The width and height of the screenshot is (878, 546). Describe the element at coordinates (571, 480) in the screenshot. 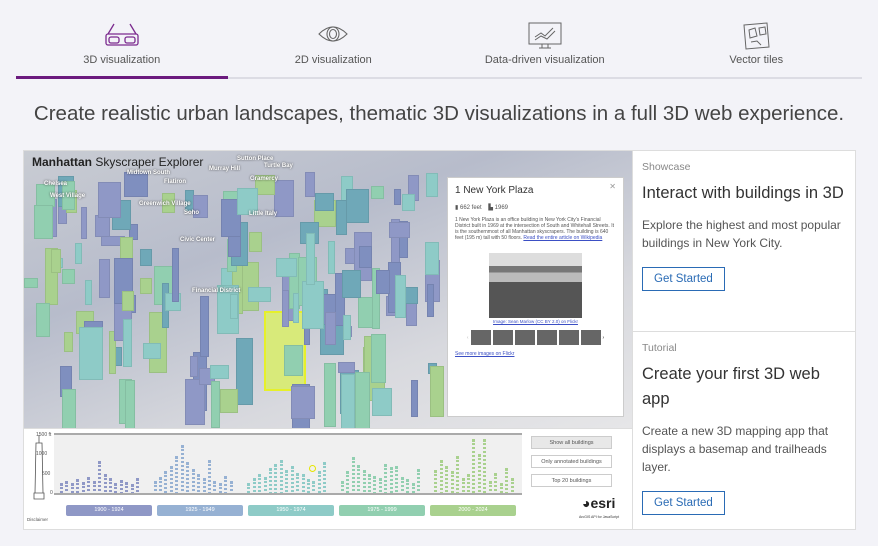

I see `top-20-buildings-button: Top 20 buildings` at that location.